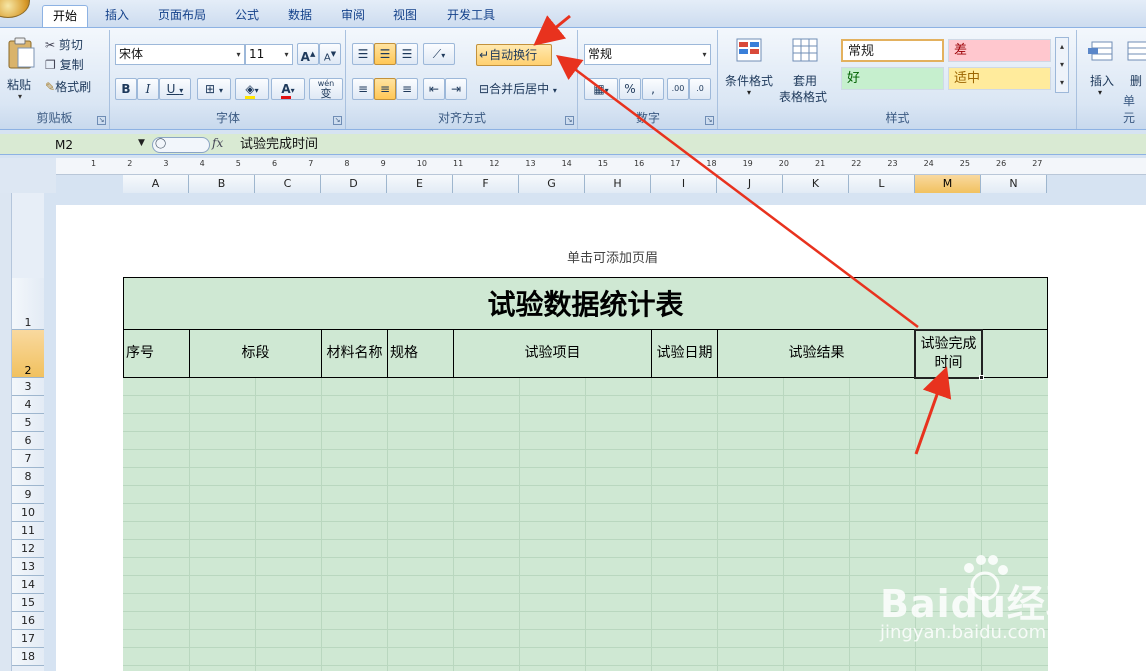  What do you see at coordinates (737, 191) in the screenshot?
I see `arrow-cell-to-wrap-text` at bounding box center [737, 191].